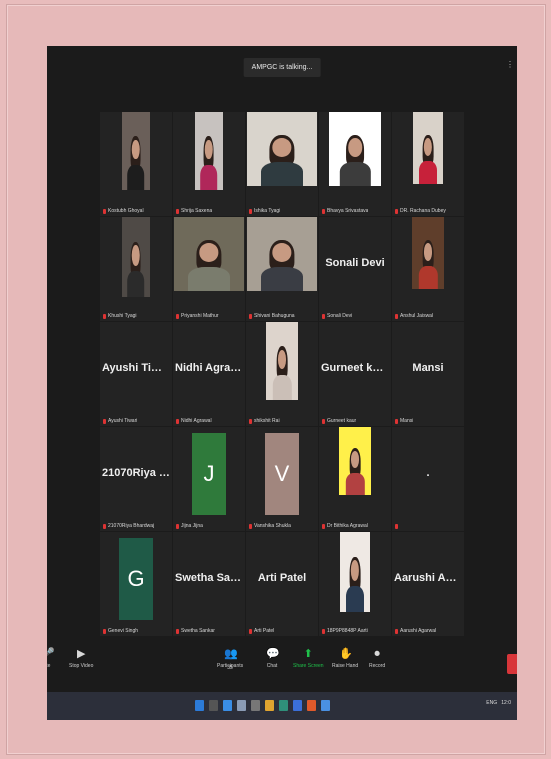 This screenshot has height=759, width=551. I want to click on participant-name: Jijna Jijna, so click(192, 526).